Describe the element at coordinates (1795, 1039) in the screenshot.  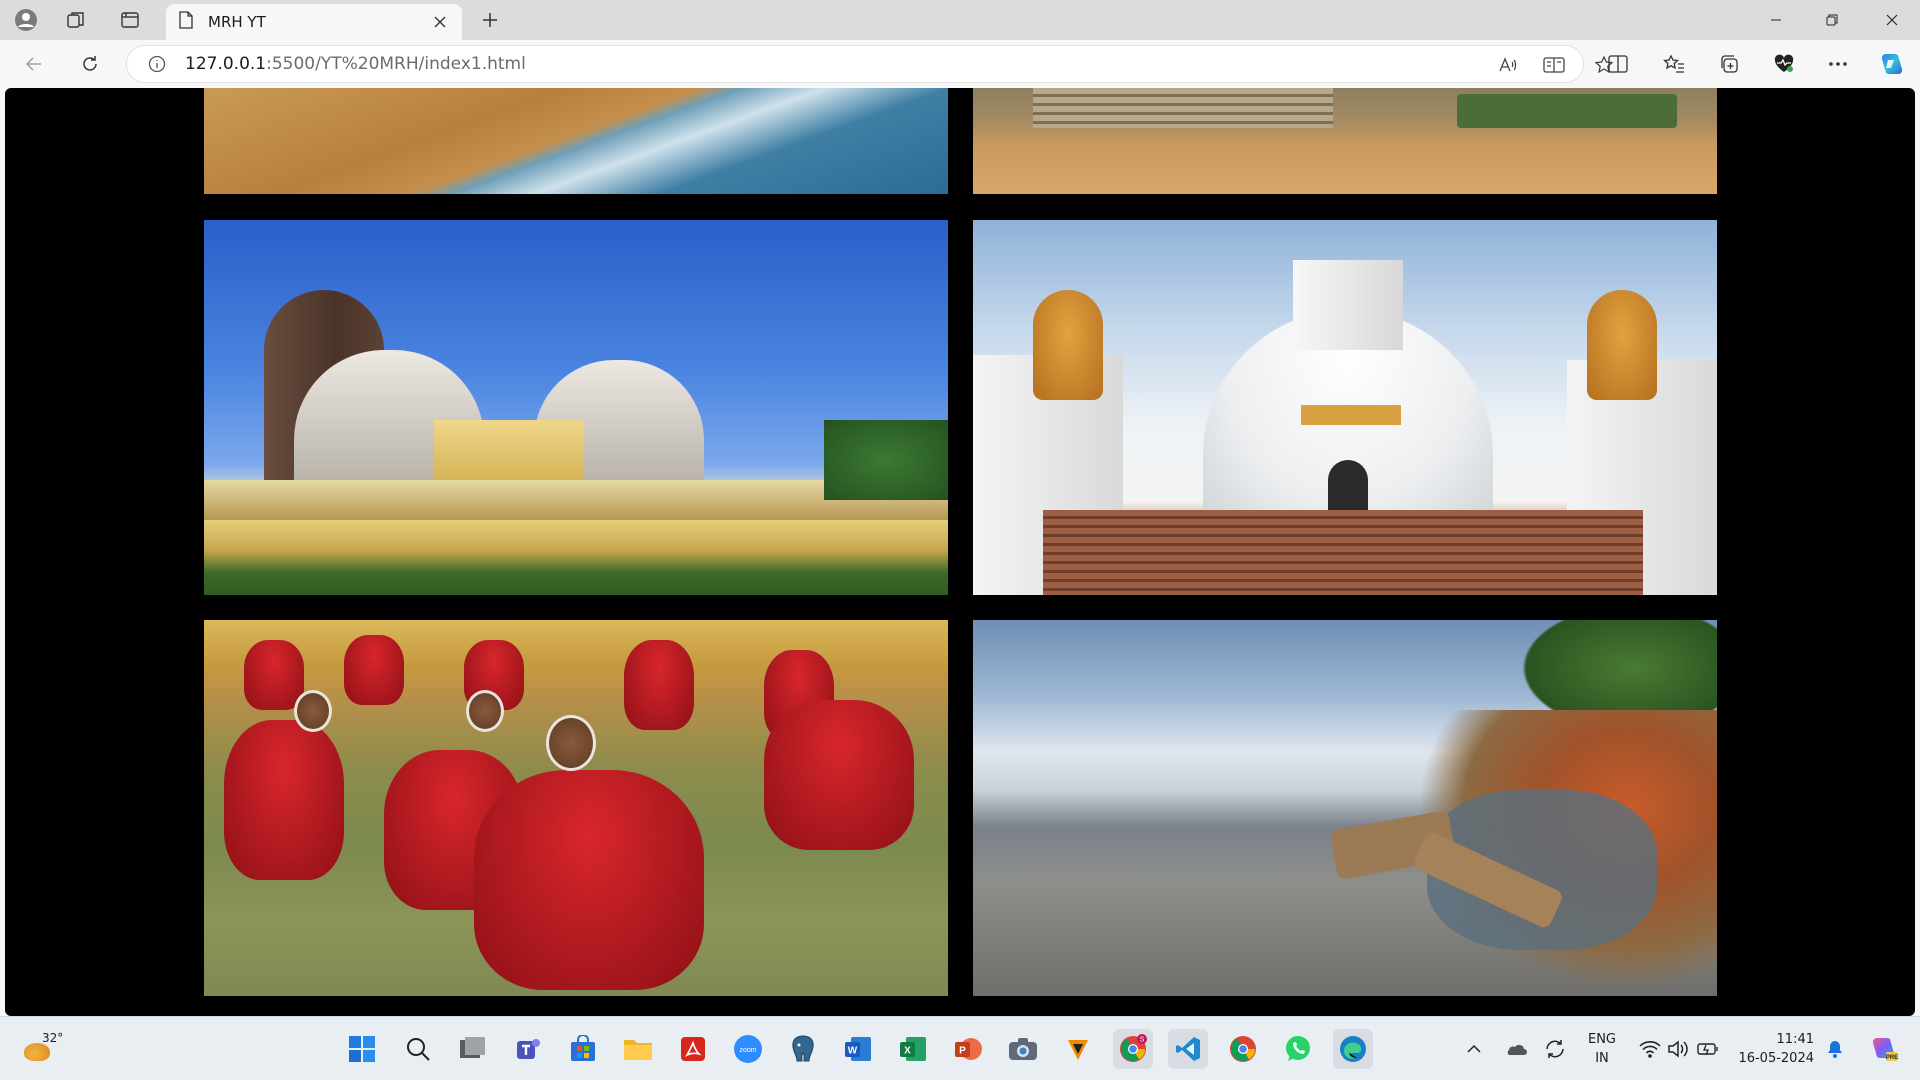
I see `clock-time: 11:41` at that location.